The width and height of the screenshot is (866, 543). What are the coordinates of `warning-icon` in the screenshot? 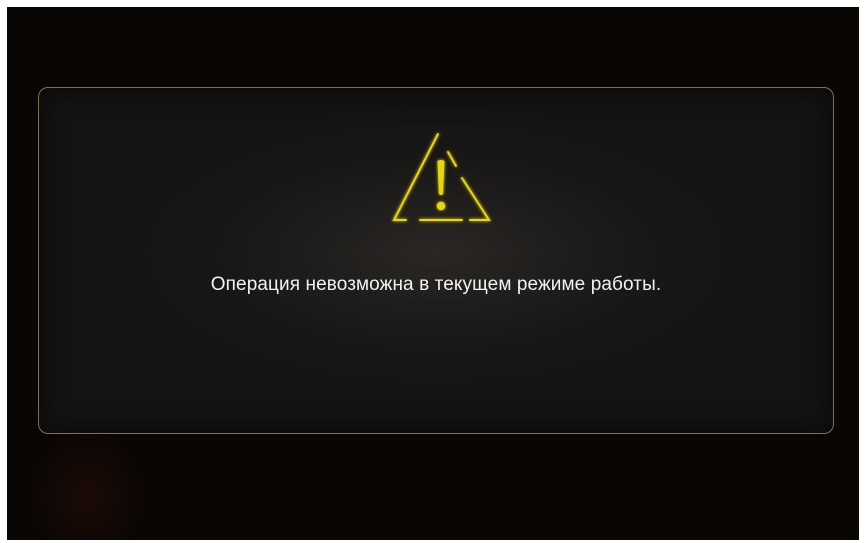 It's located at (441, 177).